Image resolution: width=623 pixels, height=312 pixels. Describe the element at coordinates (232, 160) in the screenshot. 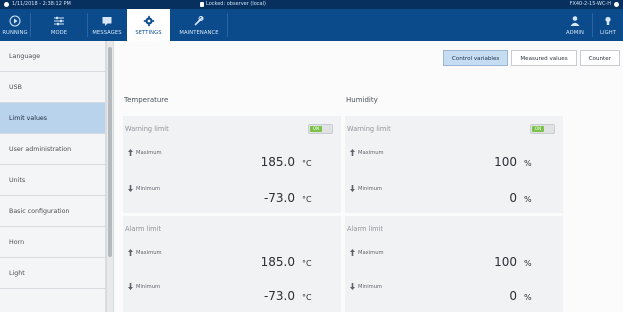

I see `temperature-warning-max-row: Maximum 185.0 °C` at that location.